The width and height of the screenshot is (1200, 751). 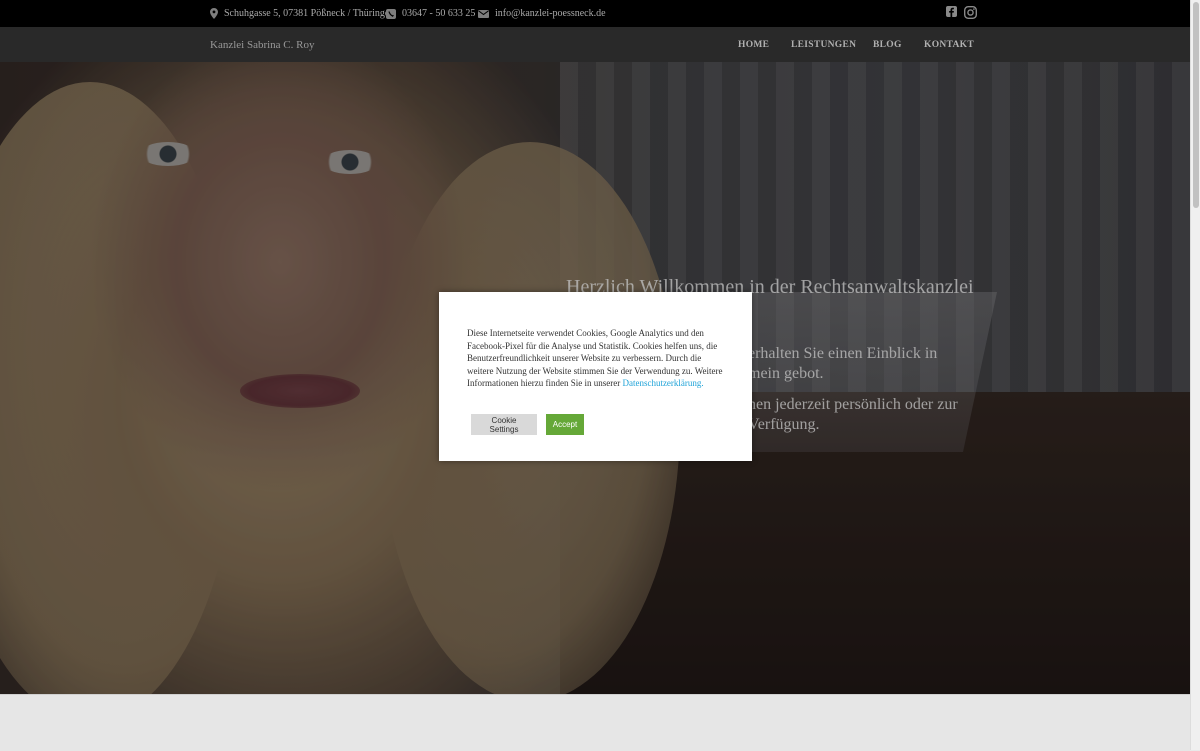 What do you see at coordinates (1196, 105) in the screenshot?
I see `scrollbar-thumb` at bounding box center [1196, 105].